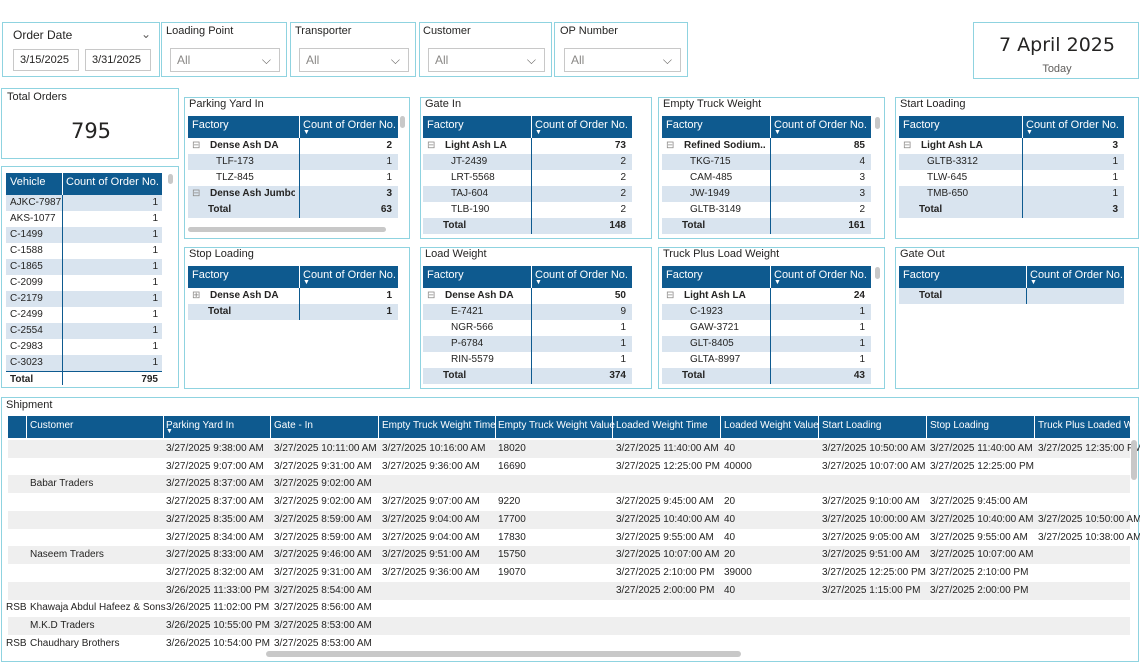 The width and height of the screenshot is (1140, 664). What do you see at coordinates (323, 555) in the screenshot?
I see `cell: 3/27/2025 9:46:00 AM` at bounding box center [323, 555].